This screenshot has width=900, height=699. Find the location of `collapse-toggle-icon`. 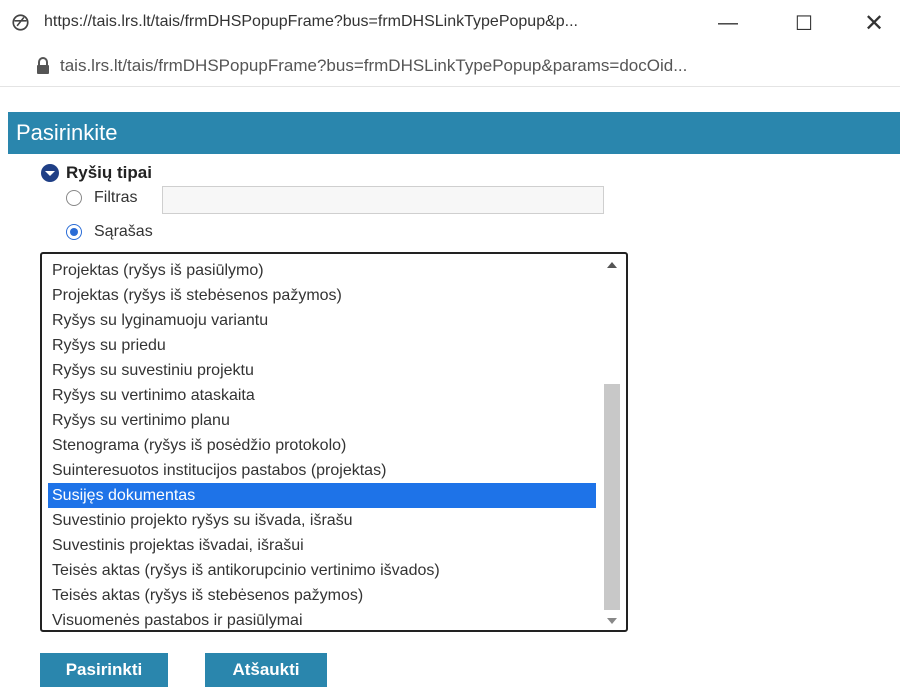

collapse-toggle-icon is located at coordinates (50, 173).